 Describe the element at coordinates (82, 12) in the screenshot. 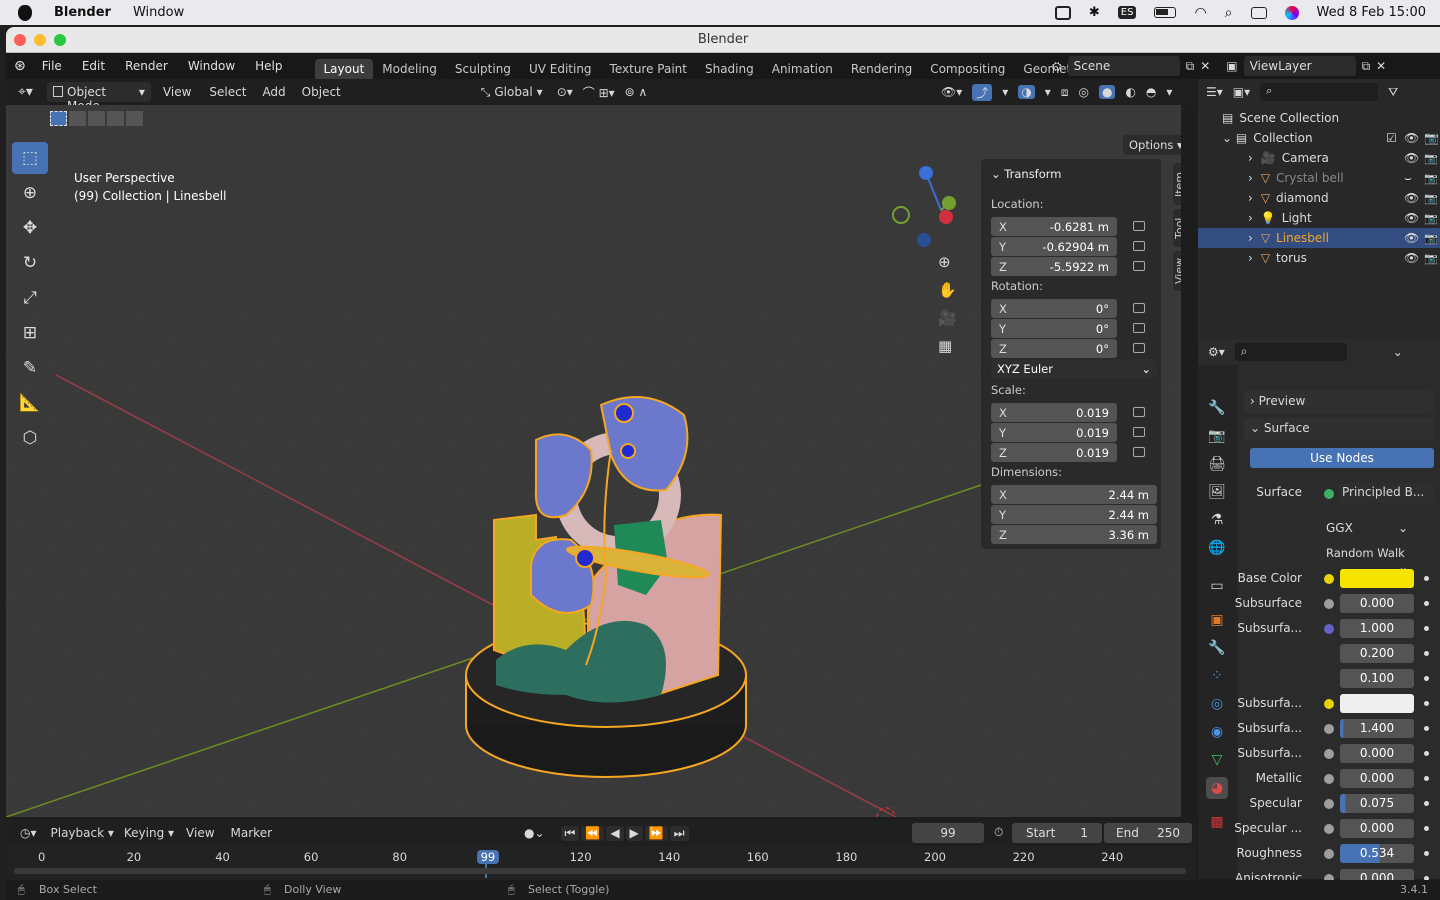

I see `mac-app-name: Blender` at that location.